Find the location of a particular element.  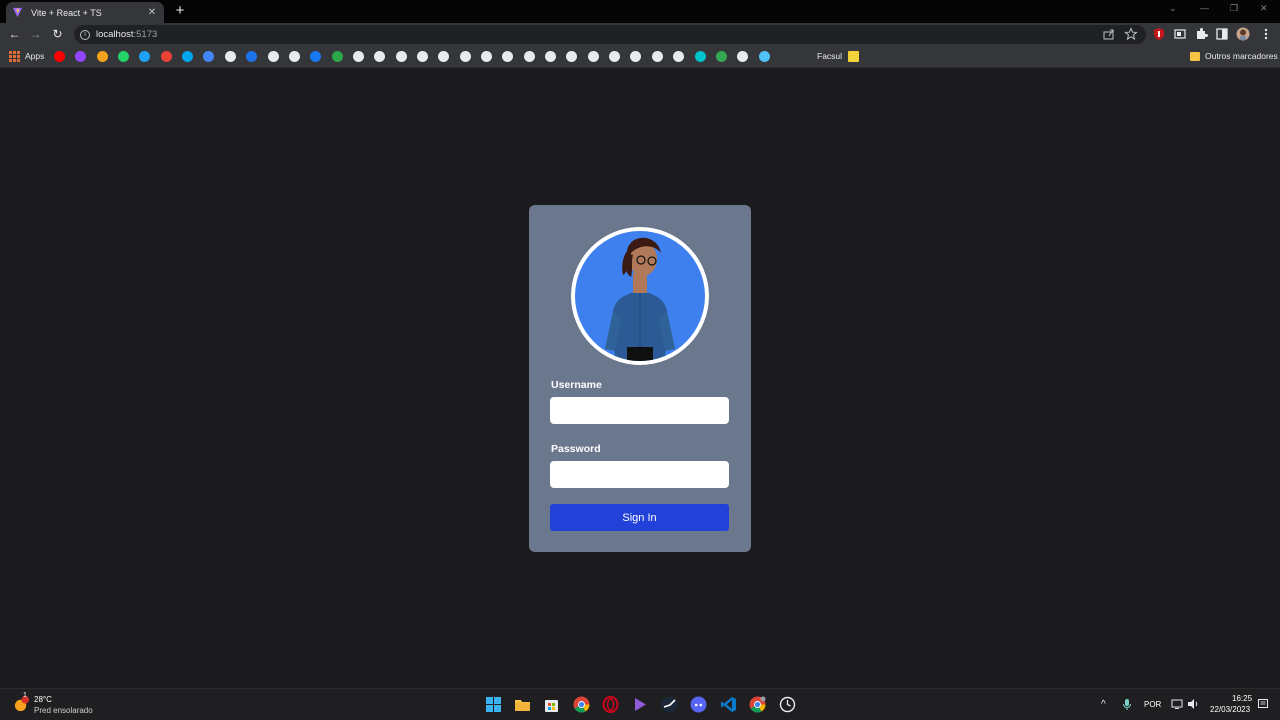

user-avatar is located at coordinates (640, 296).